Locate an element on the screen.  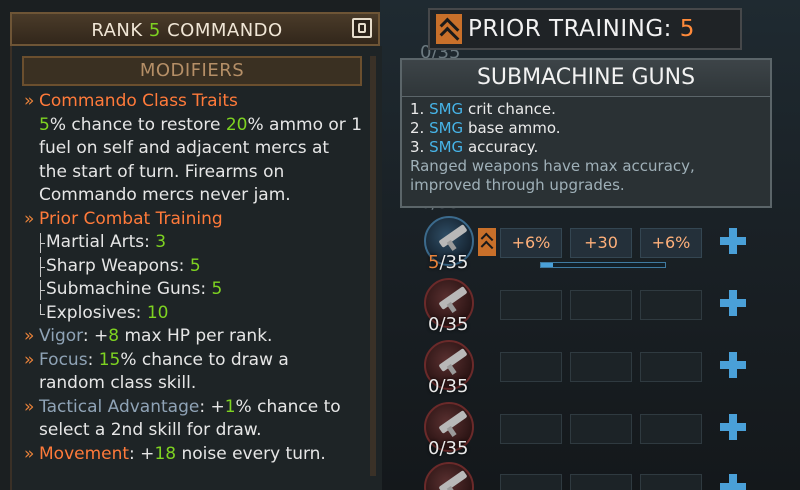
modifiers-title: MODIFIERS is located at coordinates (192, 70).